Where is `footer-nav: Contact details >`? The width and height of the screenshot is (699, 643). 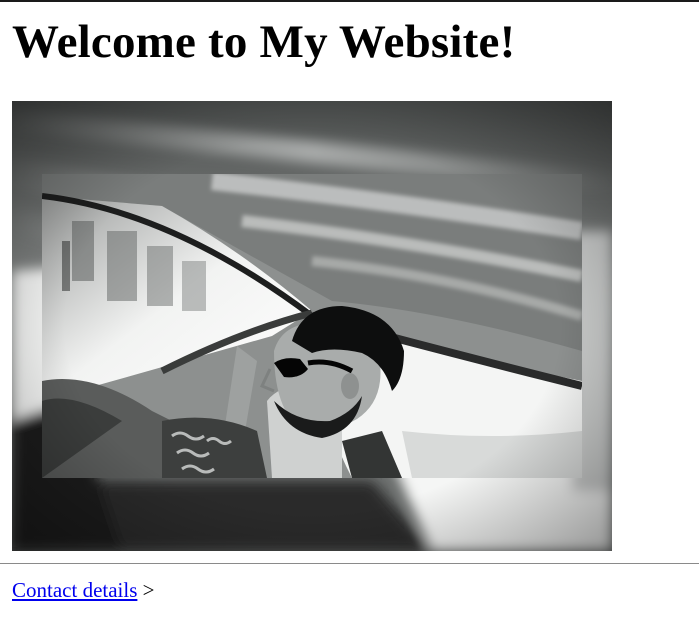
footer-nav: Contact details > is located at coordinates (83, 590).